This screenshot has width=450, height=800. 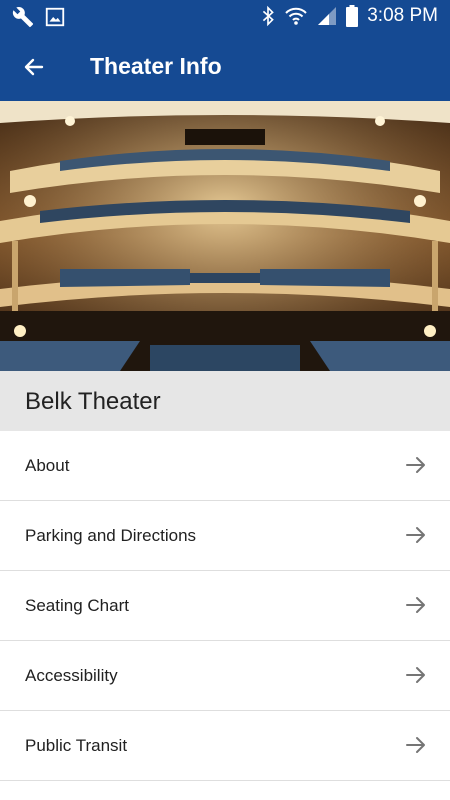 What do you see at coordinates (225, 536) in the screenshot?
I see `menu-item-parking-and-directions: Parking and Directions` at bounding box center [225, 536].